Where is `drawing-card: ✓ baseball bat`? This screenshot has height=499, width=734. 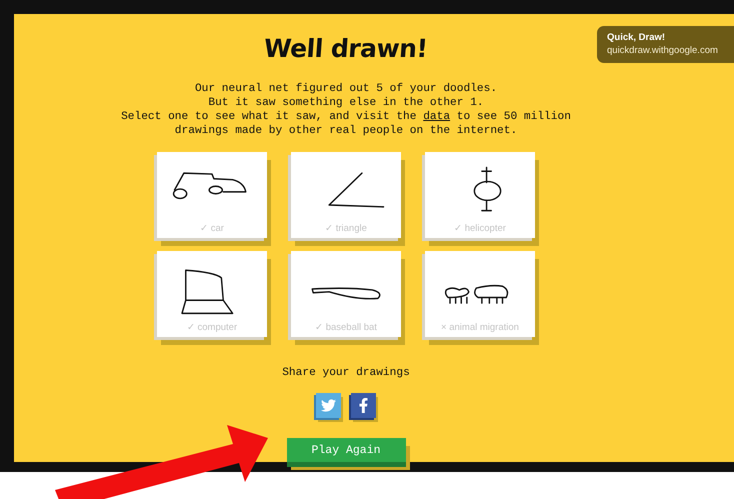 drawing-card: ✓ baseball bat is located at coordinates (346, 294).